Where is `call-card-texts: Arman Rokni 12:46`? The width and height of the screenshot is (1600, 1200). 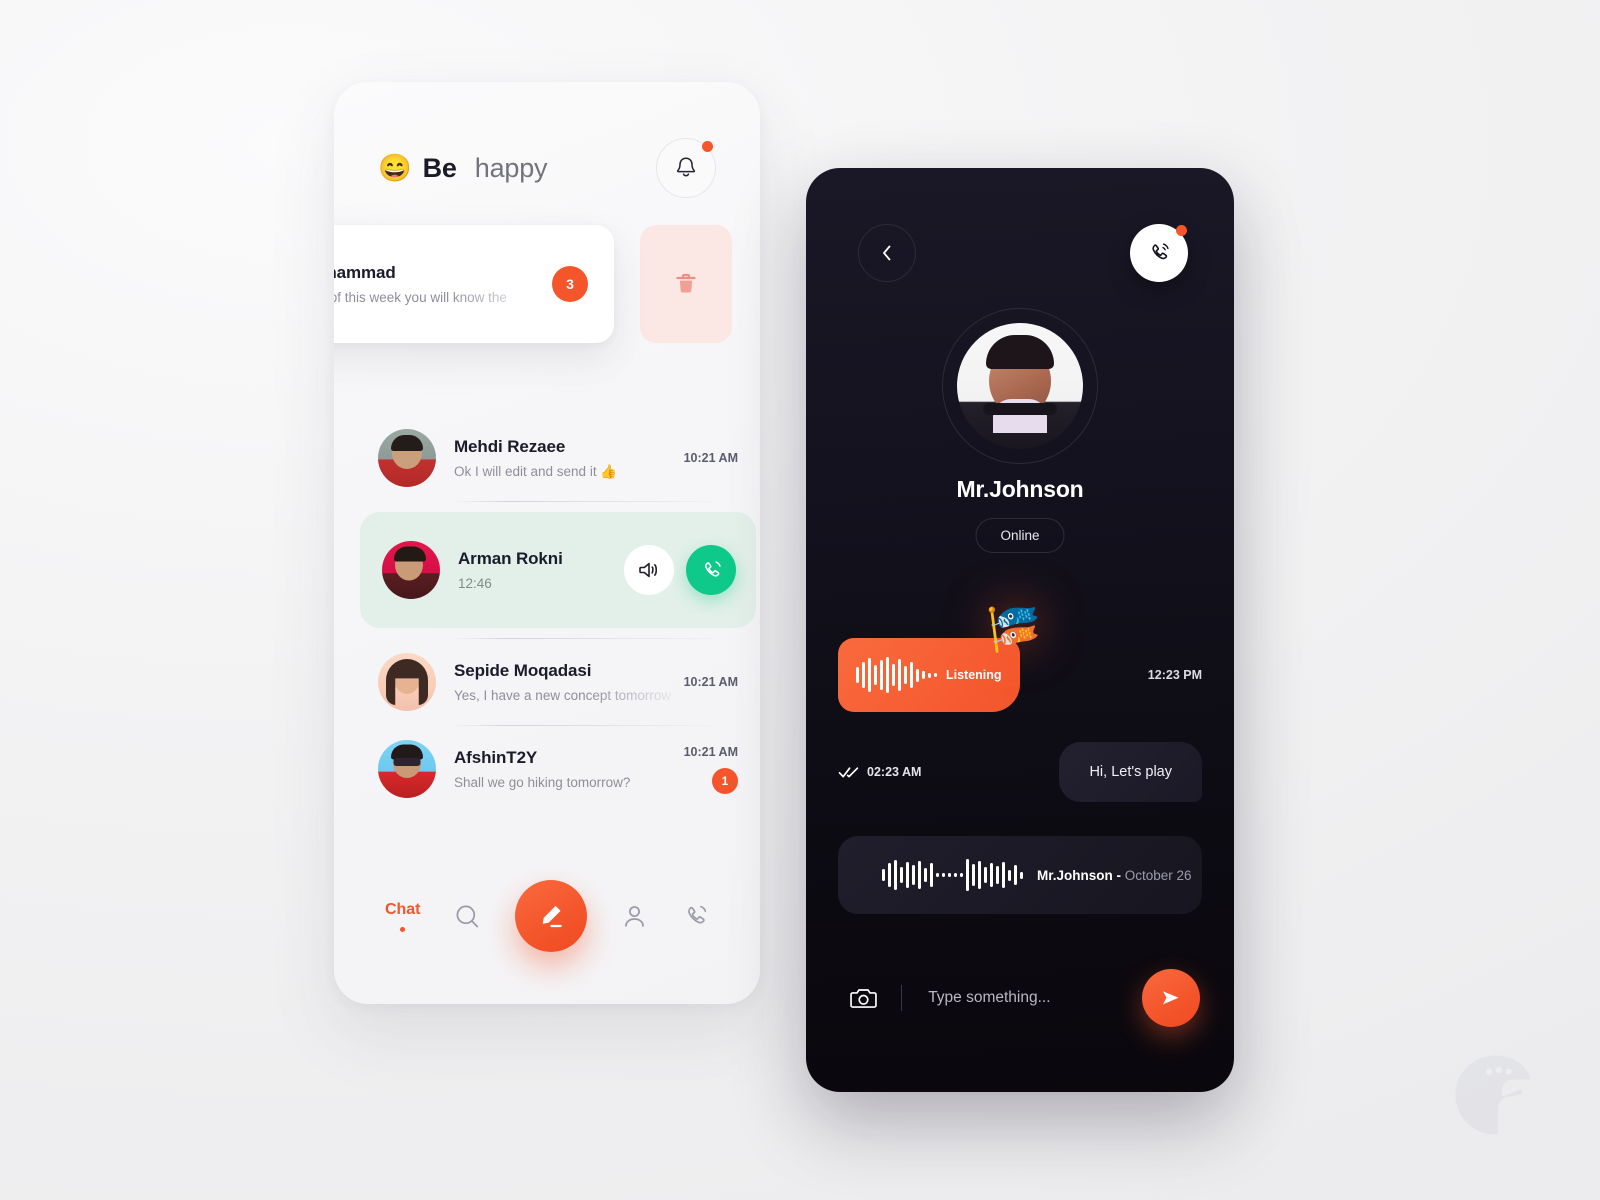
call-card-texts: Arman Rokni 12:46 is located at coordinates (541, 570).